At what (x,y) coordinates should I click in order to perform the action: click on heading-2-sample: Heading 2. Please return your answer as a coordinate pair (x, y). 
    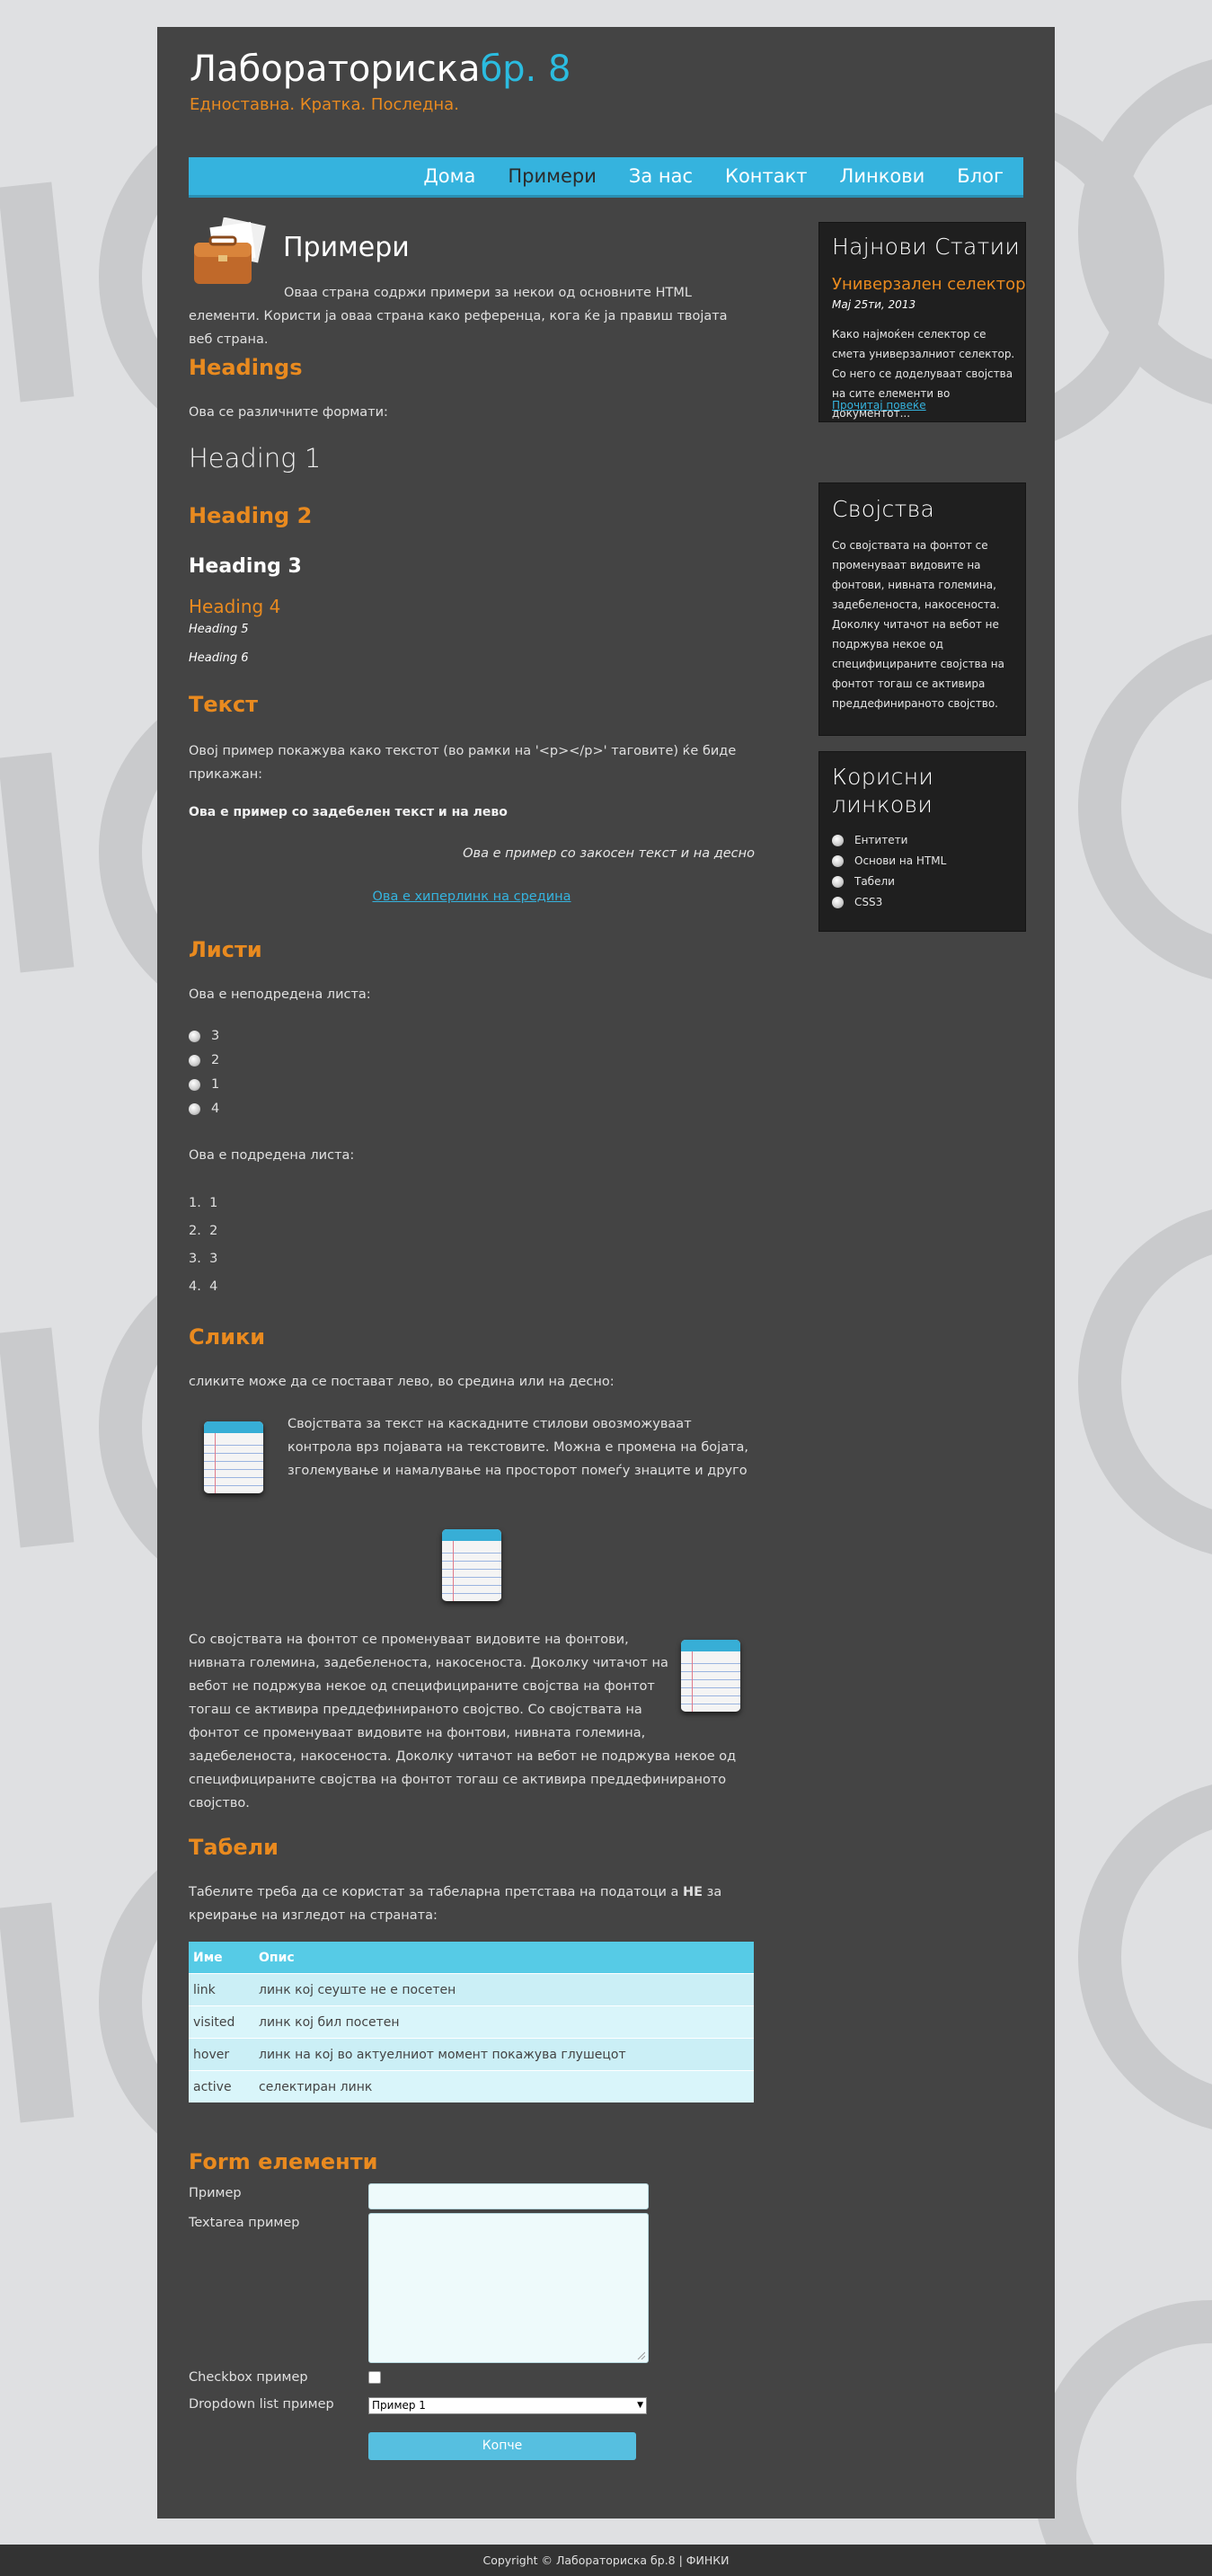
    Looking at the image, I should click on (251, 515).